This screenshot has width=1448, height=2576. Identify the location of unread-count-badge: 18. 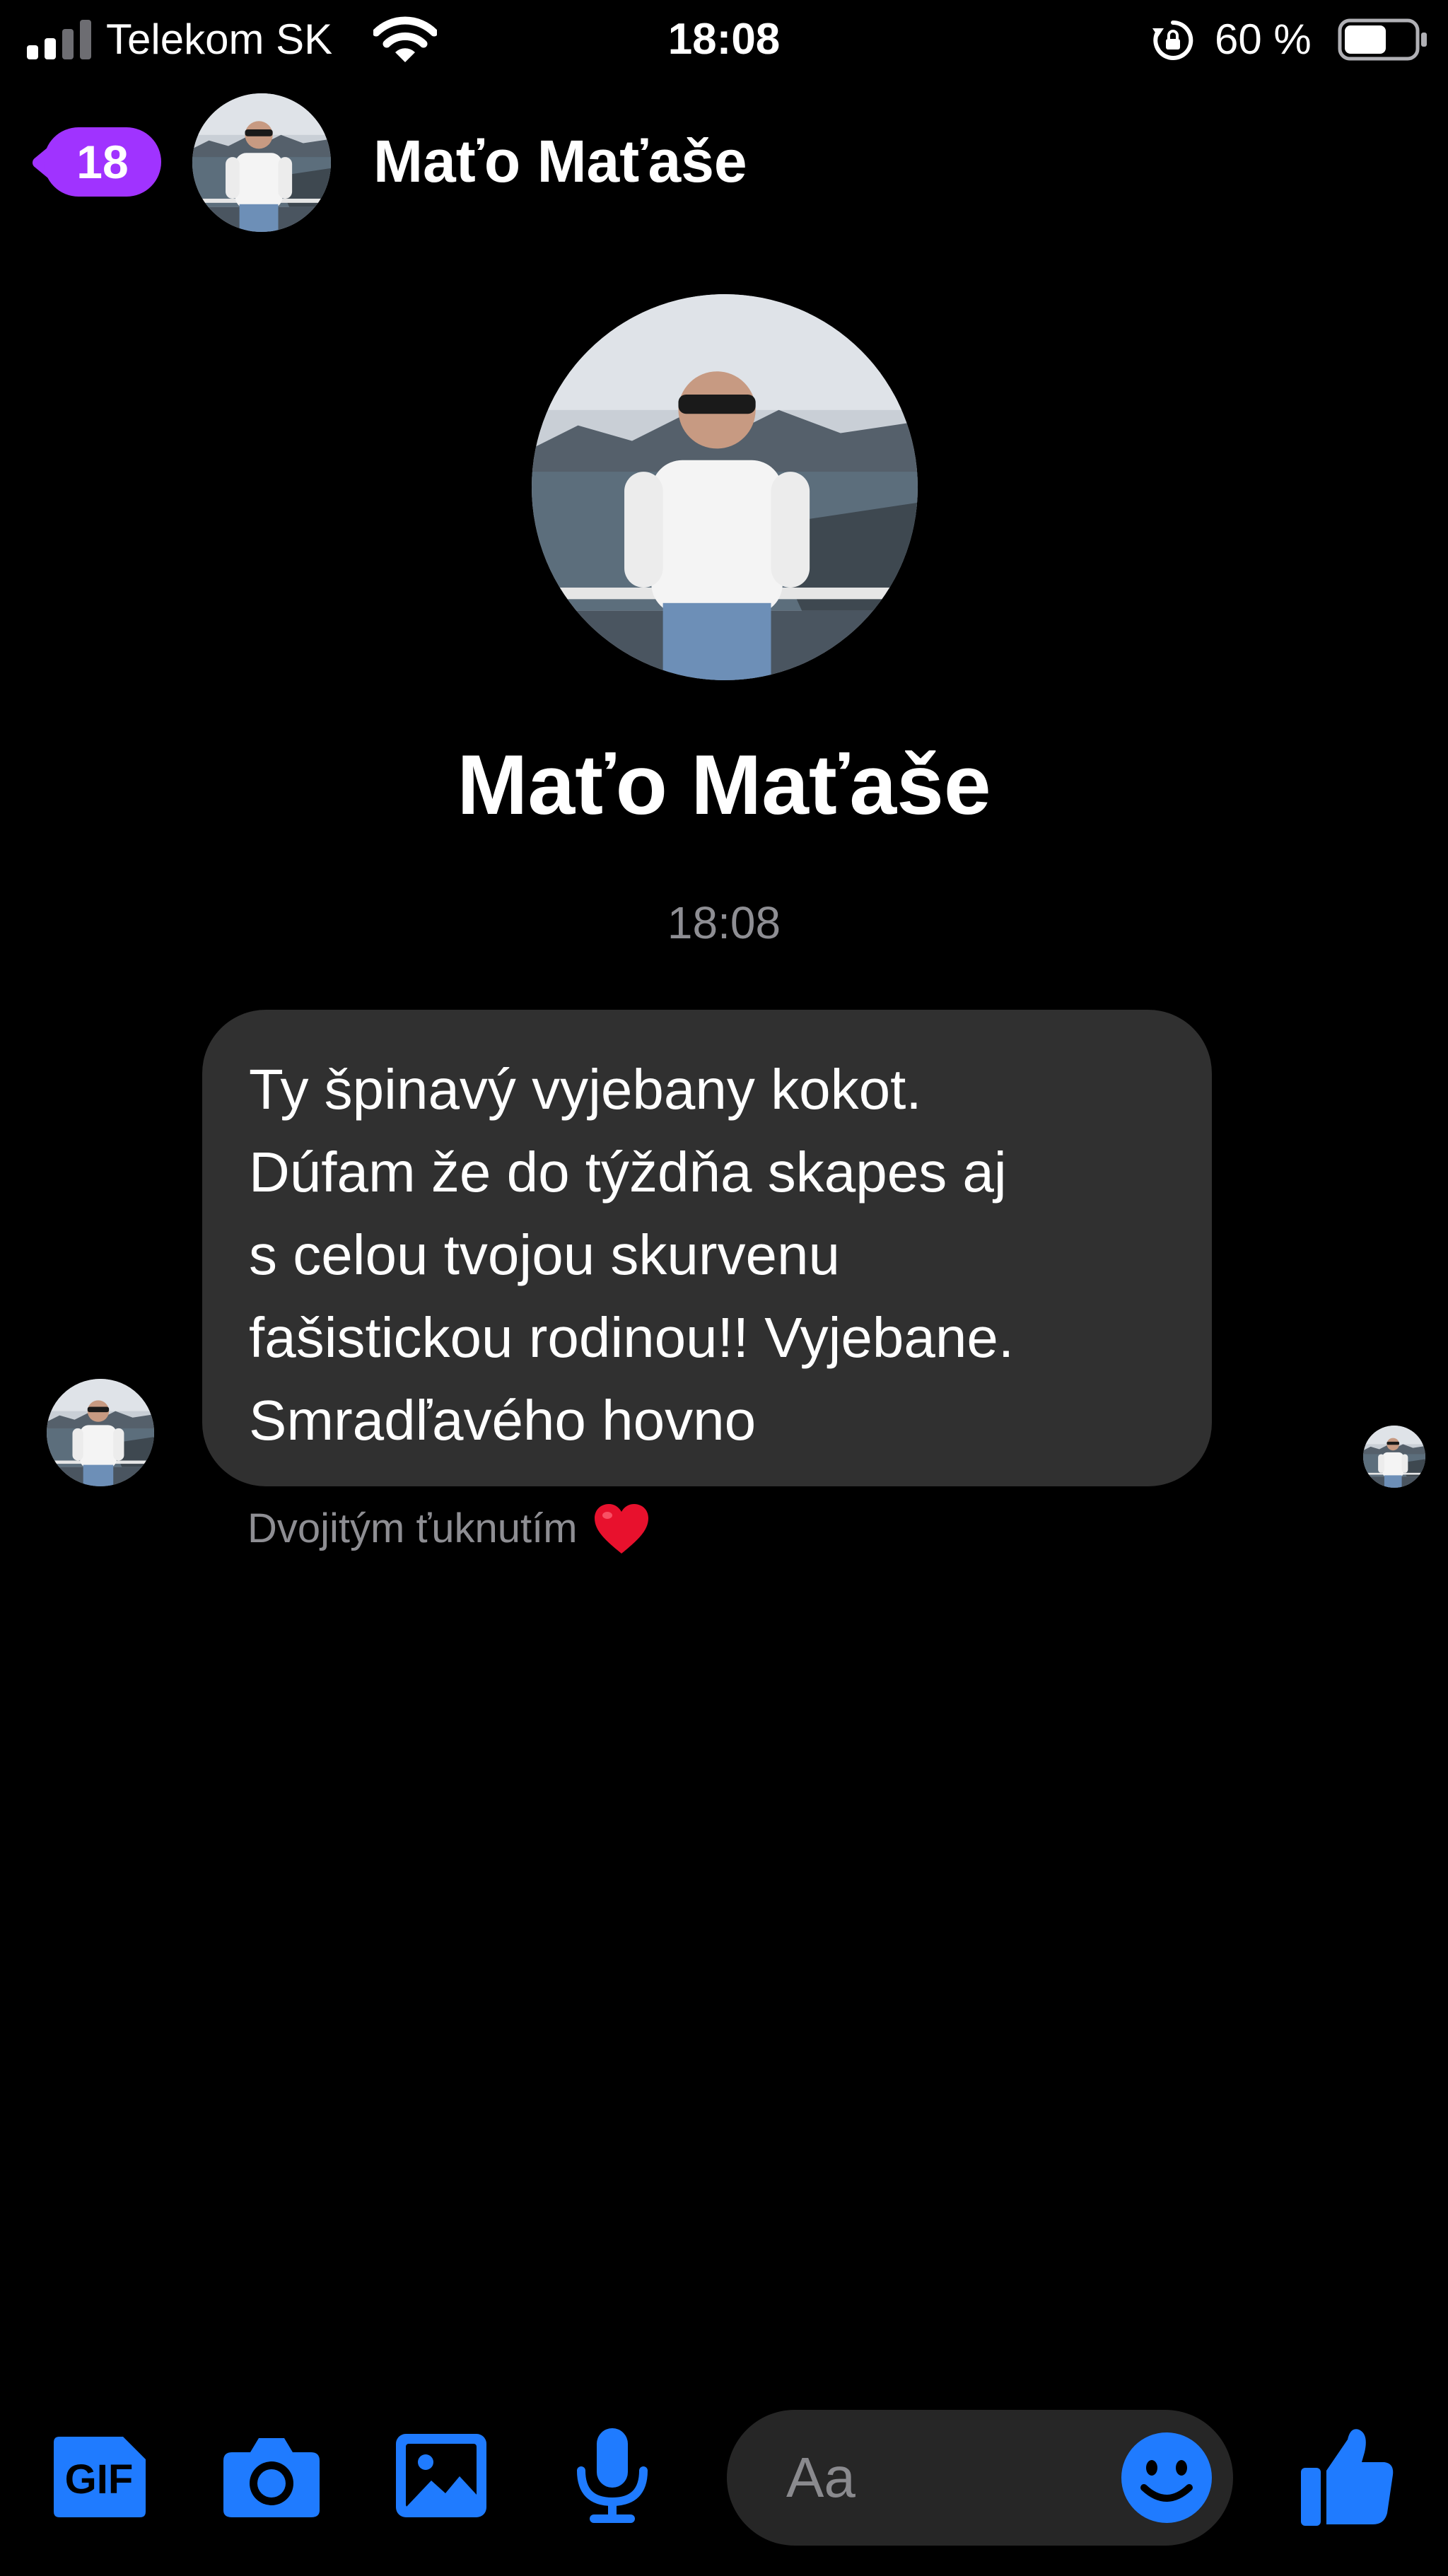
(102, 162).